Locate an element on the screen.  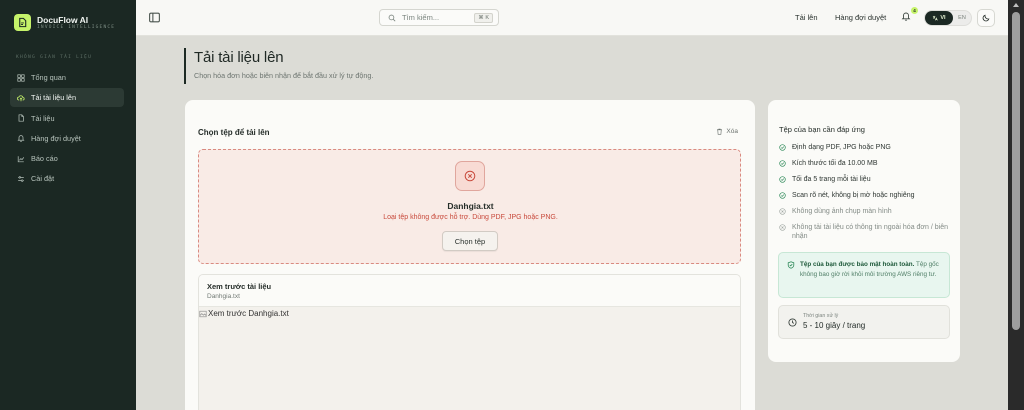
requirement-item: Định dạng PDF, JPG hoặc PNG is located at coordinates (866, 147).